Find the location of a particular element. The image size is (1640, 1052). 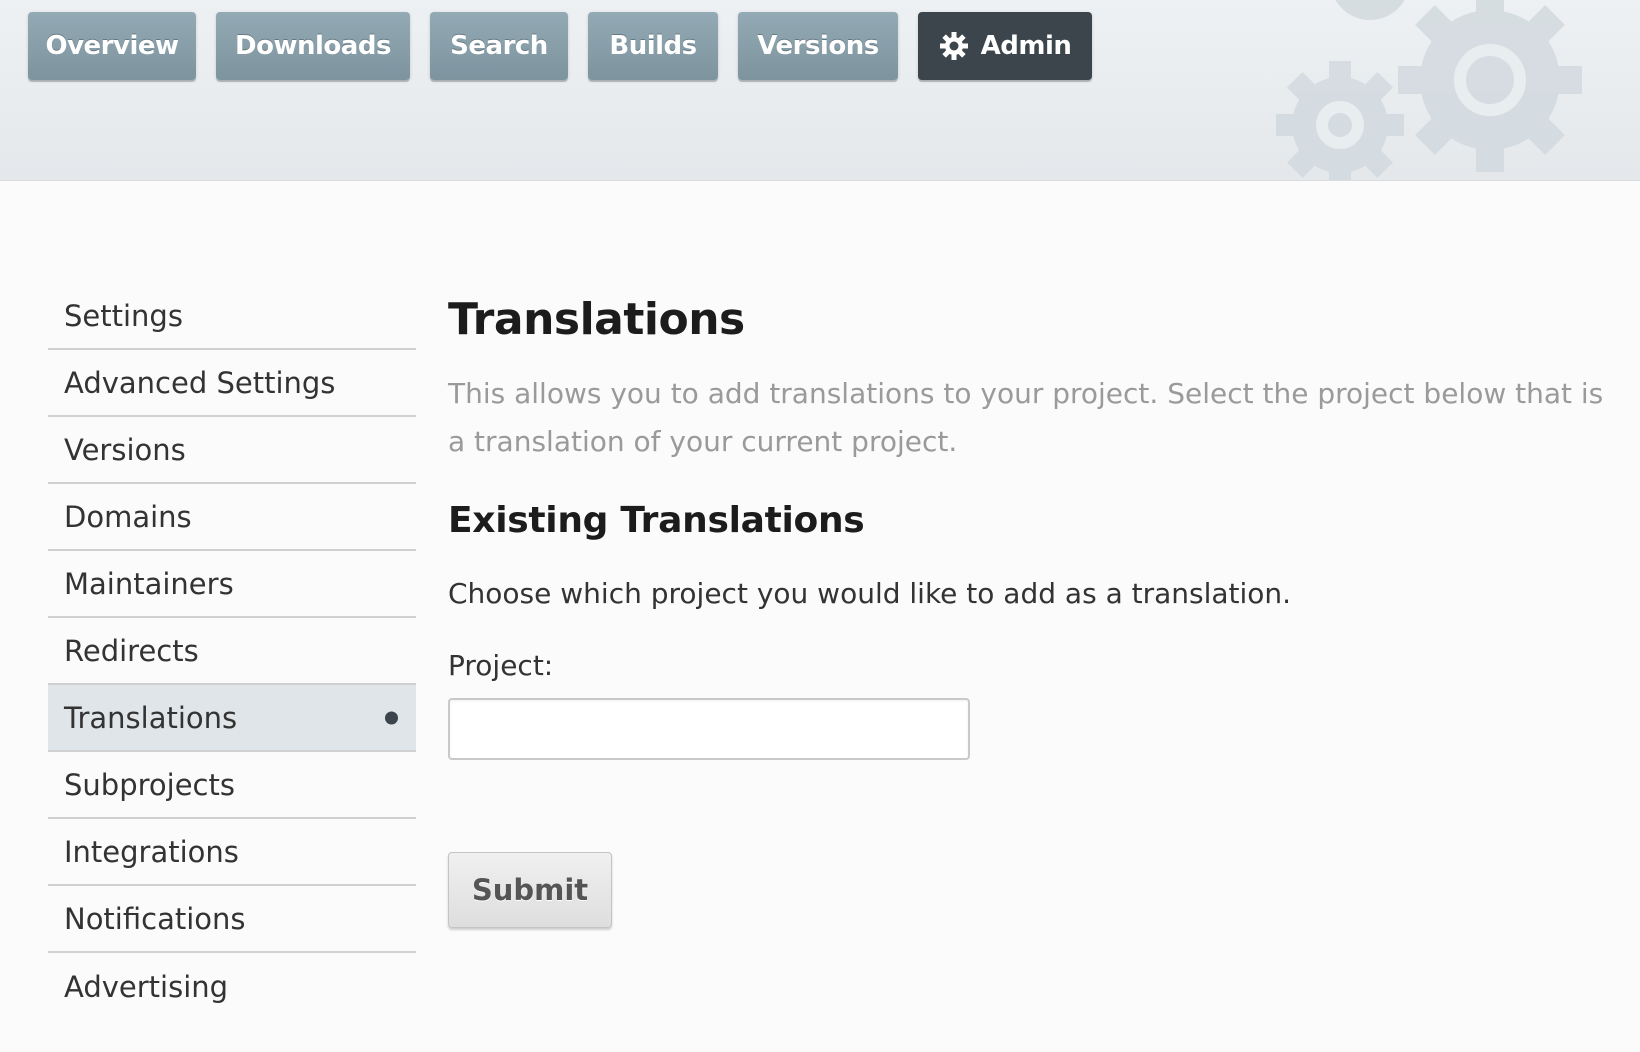

sidebar-item-notifications: Notifications is located at coordinates (232, 919).